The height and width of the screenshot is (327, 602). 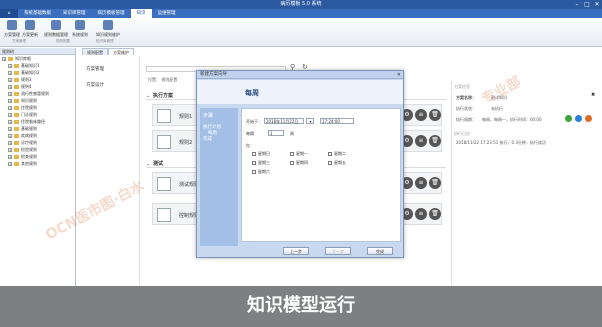 What do you see at coordinates (296, 251) in the screenshot?
I see `prev-button: 上一步` at bounding box center [296, 251].